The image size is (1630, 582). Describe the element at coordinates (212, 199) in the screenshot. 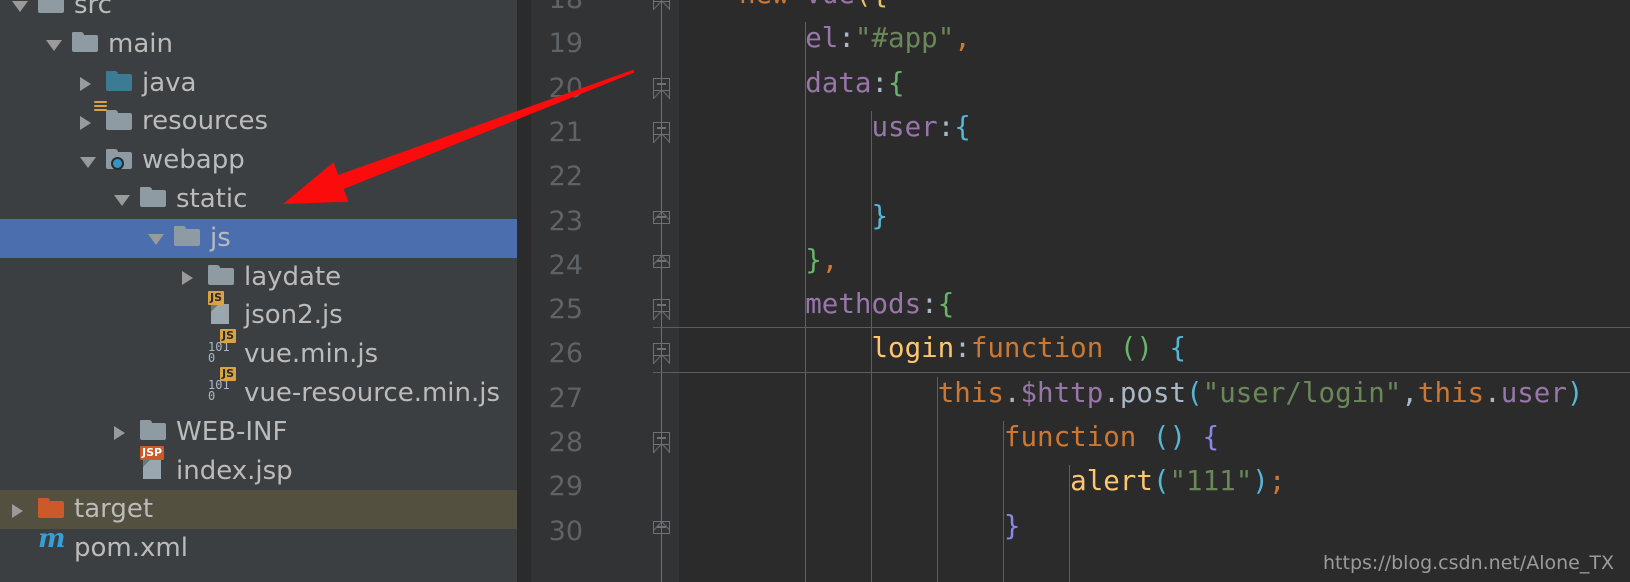

I see `tree-row-label: static` at that location.